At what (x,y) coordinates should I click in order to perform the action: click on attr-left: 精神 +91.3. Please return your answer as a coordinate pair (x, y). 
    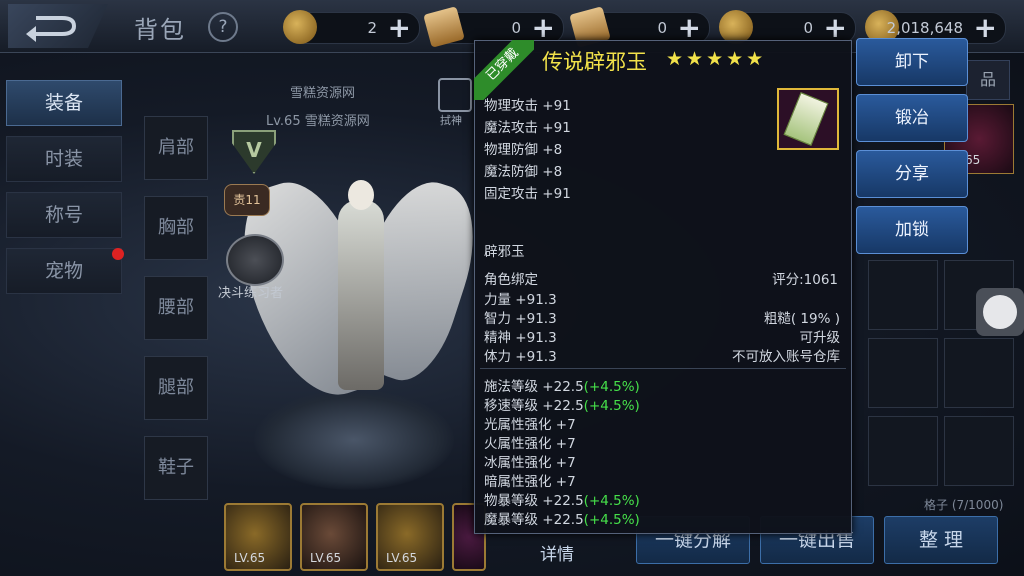
    Looking at the image, I should click on (520, 338).